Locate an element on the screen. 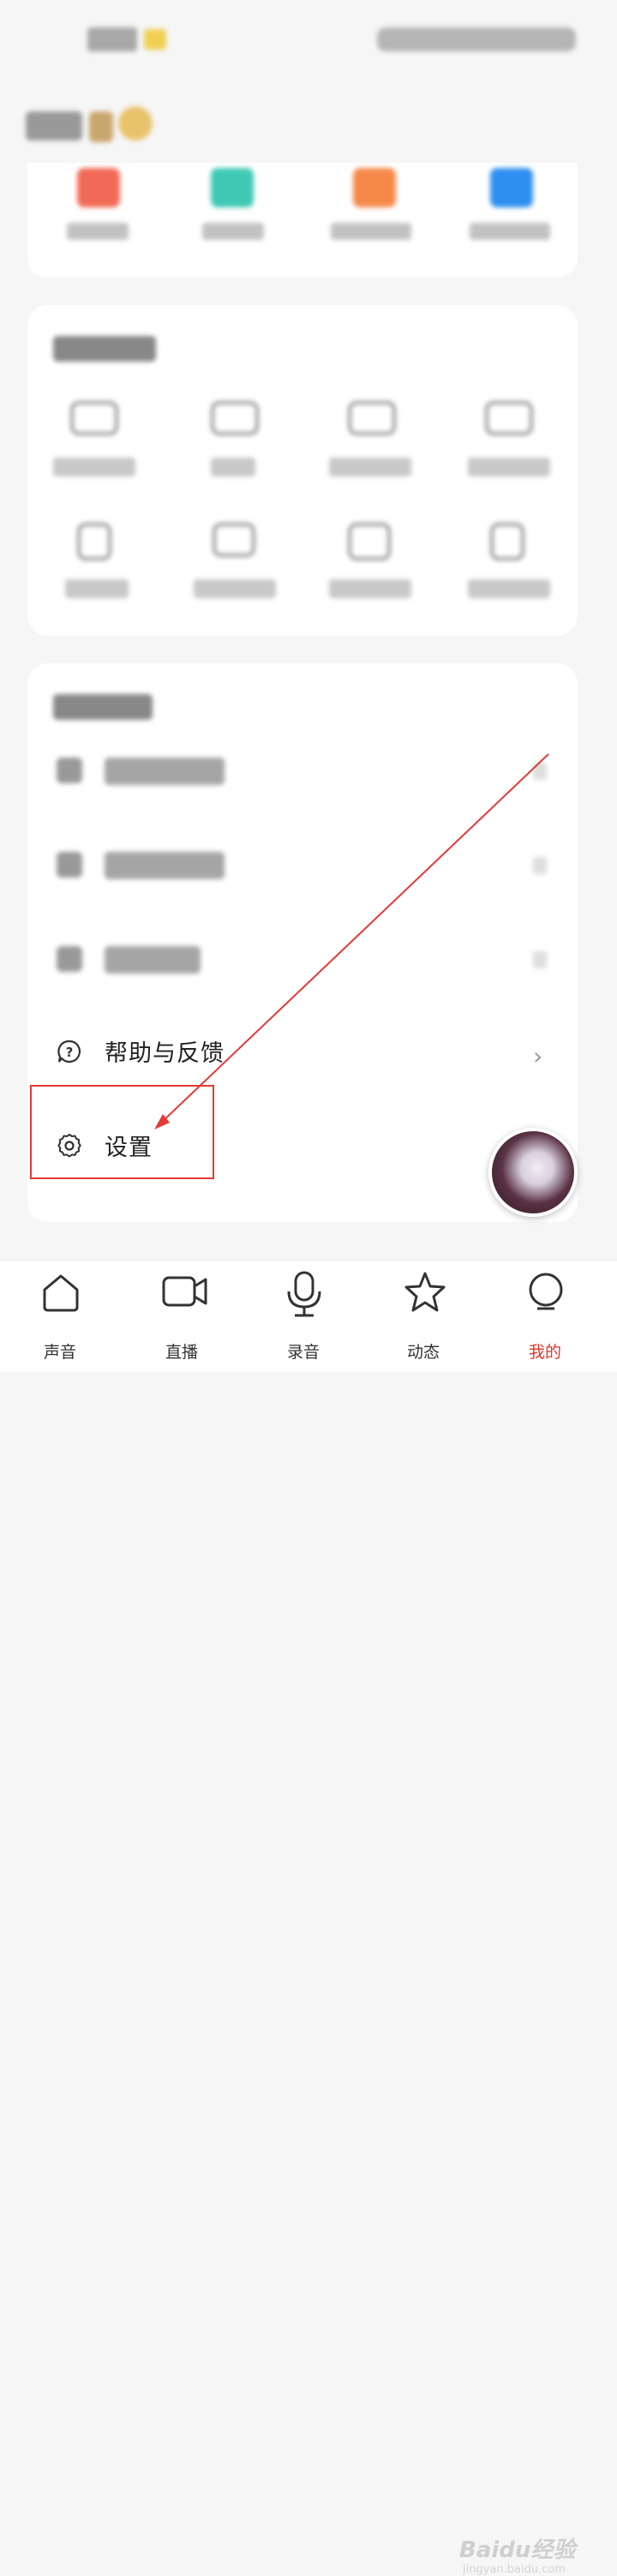 This screenshot has width=617, height=2576. tab-record: 录音 is located at coordinates (303, 1316).